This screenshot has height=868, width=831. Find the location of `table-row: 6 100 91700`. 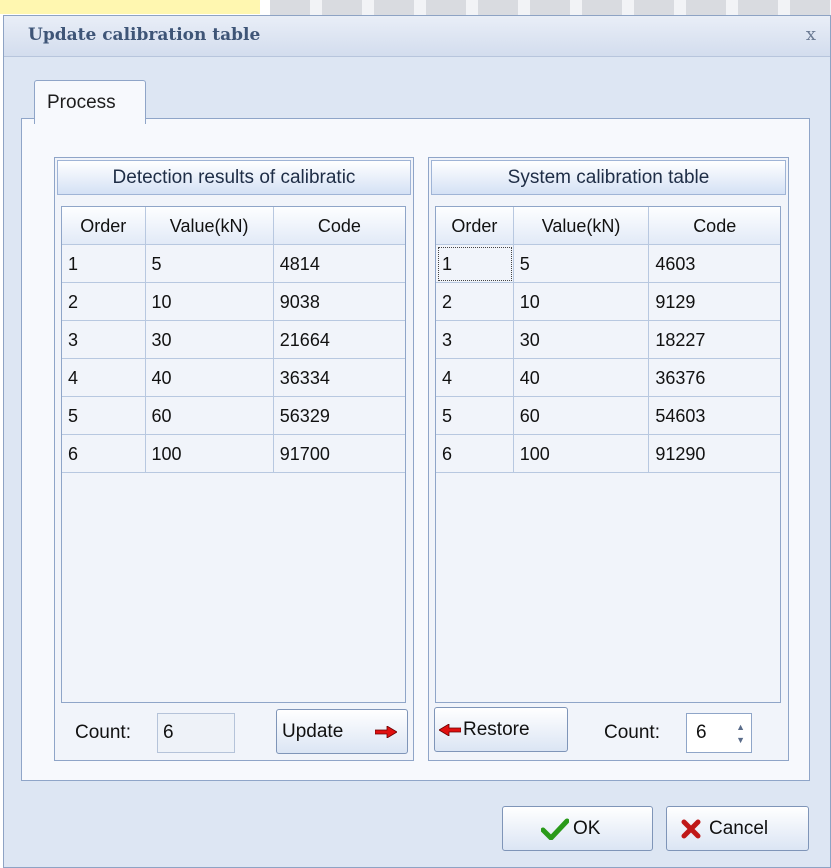

table-row: 6 100 91700 is located at coordinates (233, 454).